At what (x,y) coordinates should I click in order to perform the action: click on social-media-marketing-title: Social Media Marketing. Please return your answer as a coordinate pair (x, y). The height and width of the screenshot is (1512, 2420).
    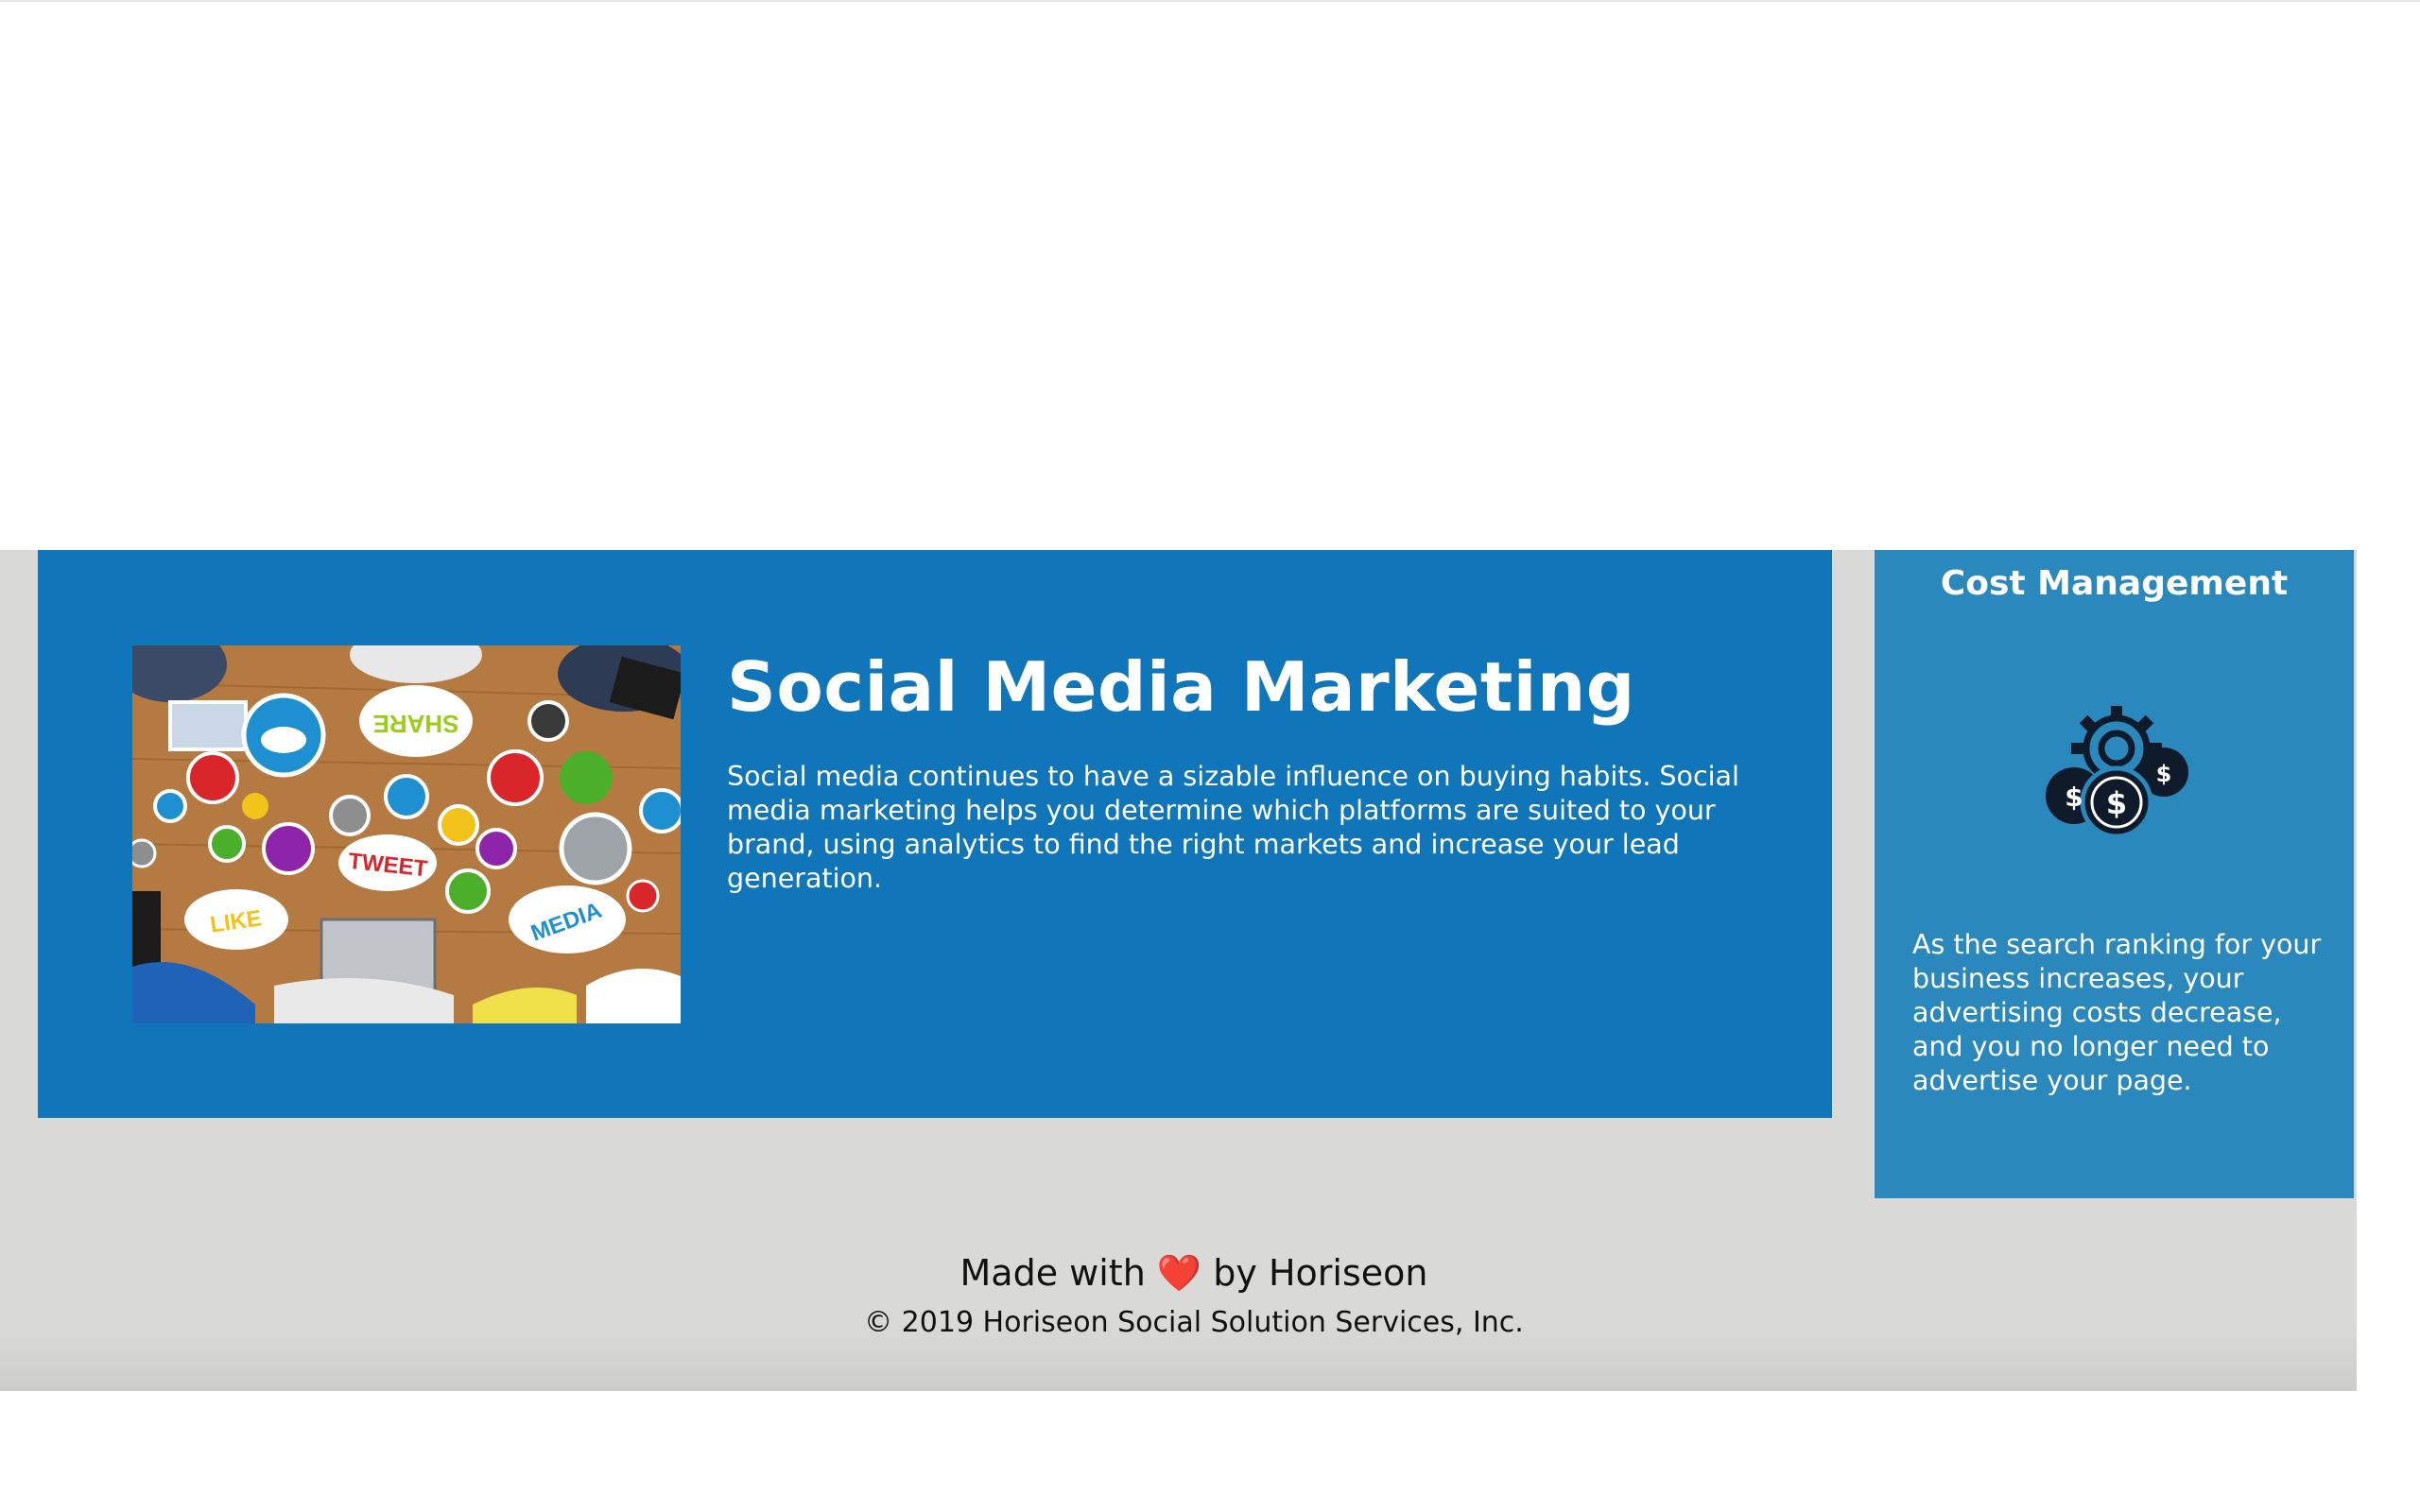
    Looking at the image, I should click on (1181, 687).